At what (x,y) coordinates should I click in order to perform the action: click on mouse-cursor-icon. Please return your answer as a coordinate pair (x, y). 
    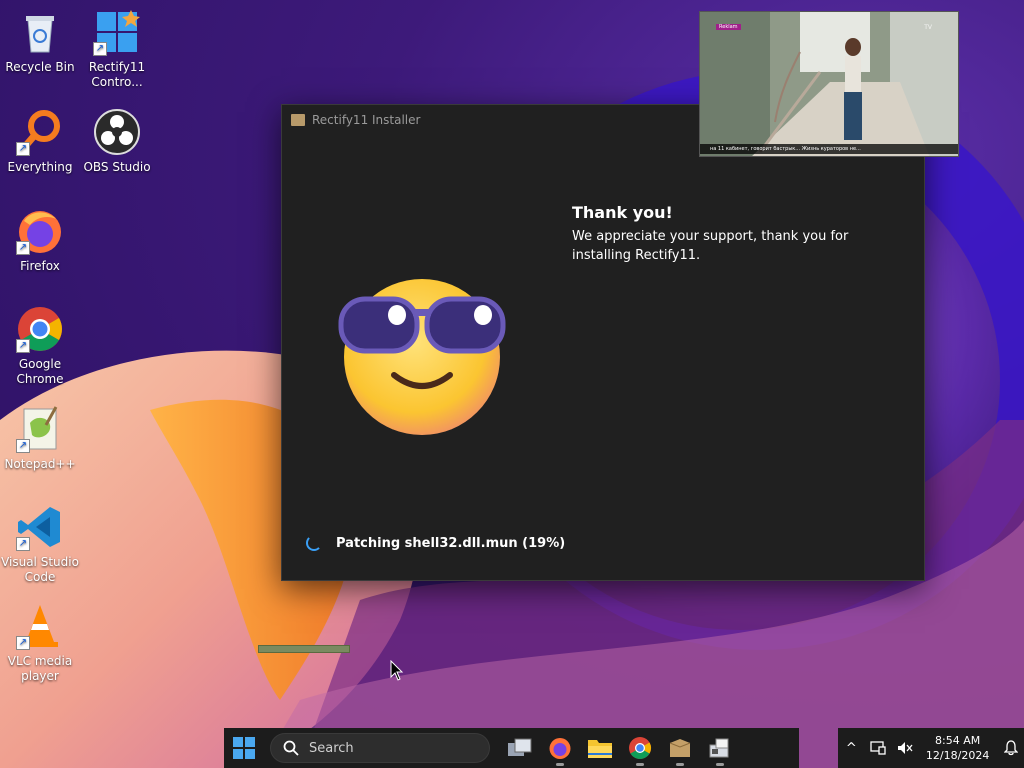
    Looking at the image, I should click on (397, 672).